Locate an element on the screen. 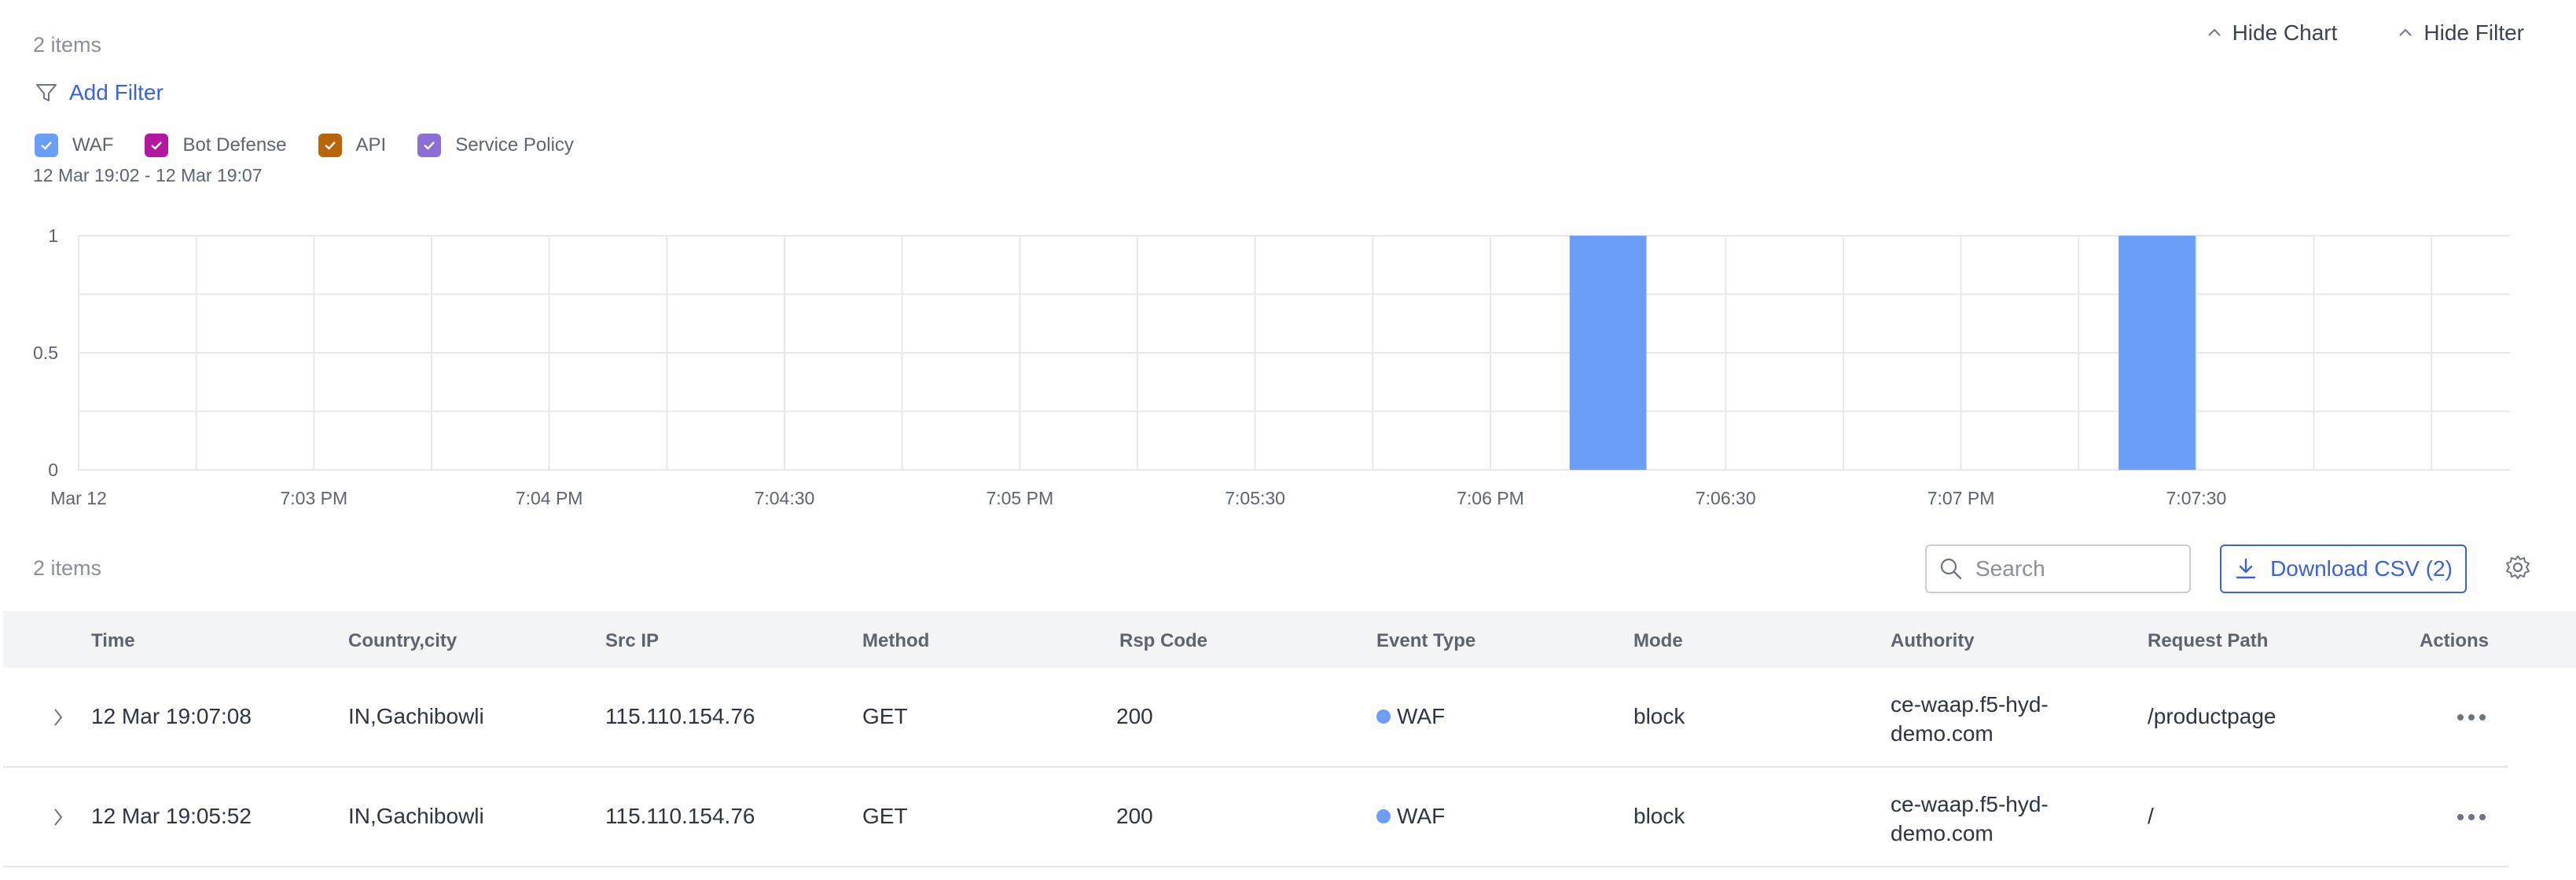 The width and height of the screenshot is (2576, 880). legend-item-service-policy: Service Policy is located at coordinates (495, 145).